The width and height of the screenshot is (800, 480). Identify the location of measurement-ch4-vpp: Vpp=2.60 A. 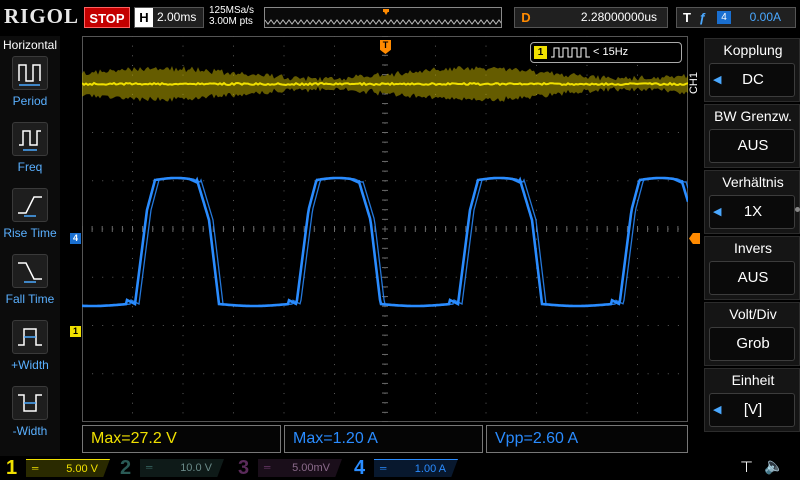
(587, 439).